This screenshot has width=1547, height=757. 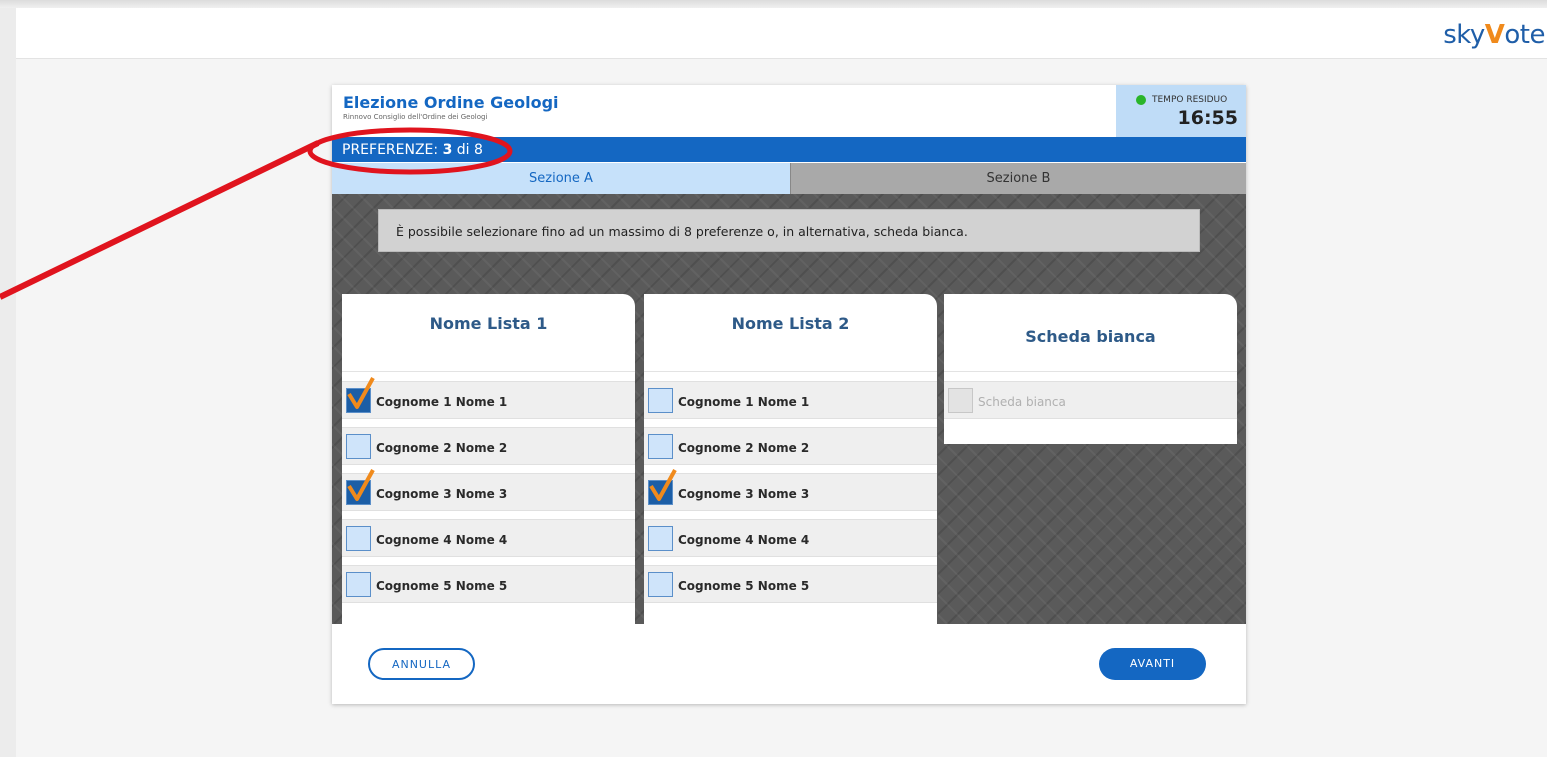 I want to click on left-strip, so click(x=8, y=382).